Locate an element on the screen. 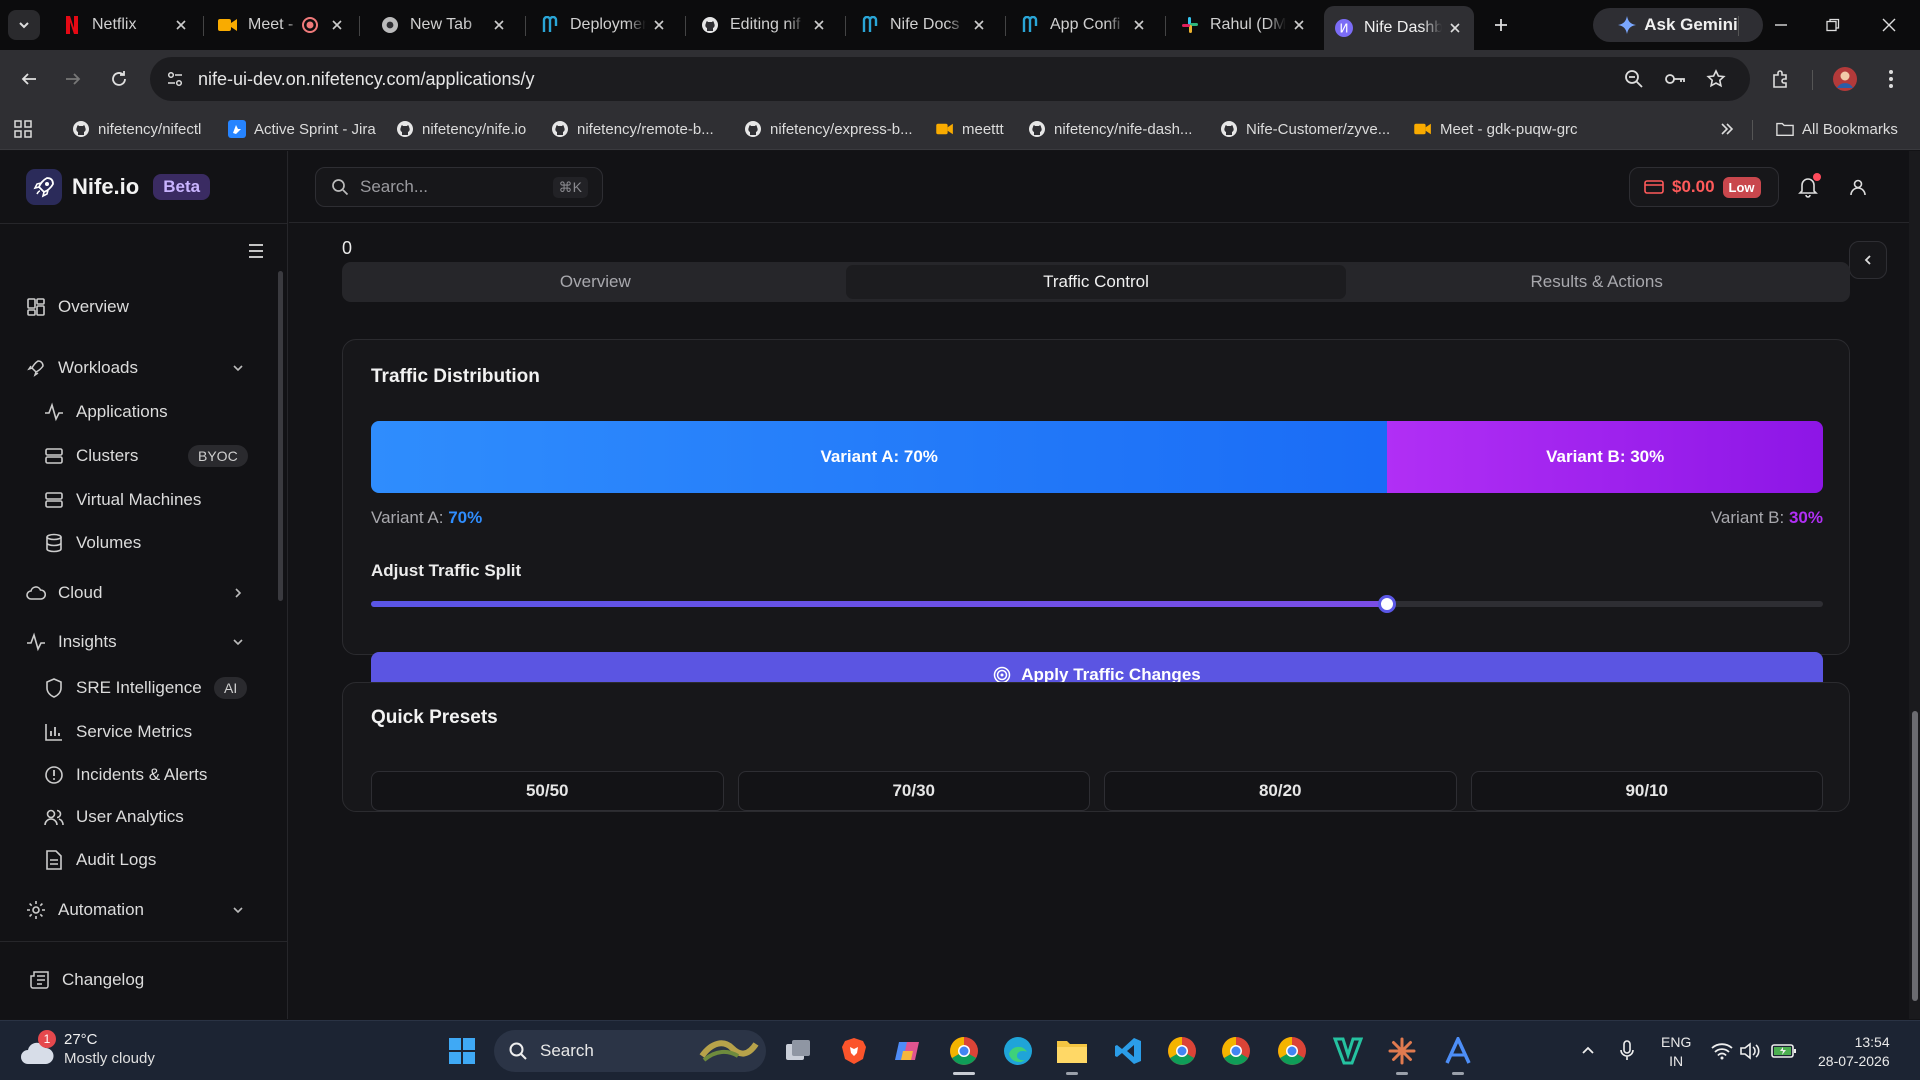  browser-tab-deployment: Deployment is located at coordinates (604, 25).